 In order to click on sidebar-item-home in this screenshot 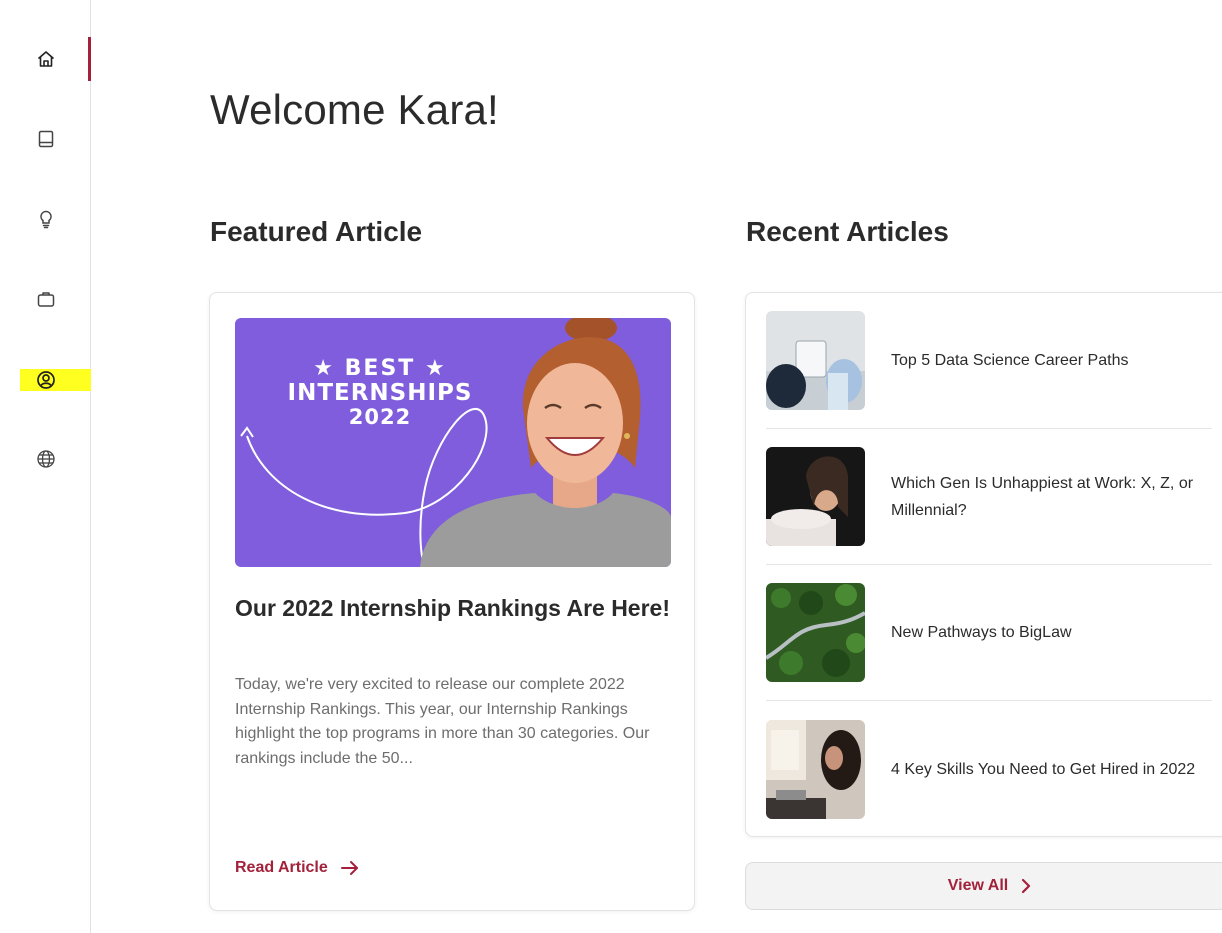, I will do `click(55, 59)`.